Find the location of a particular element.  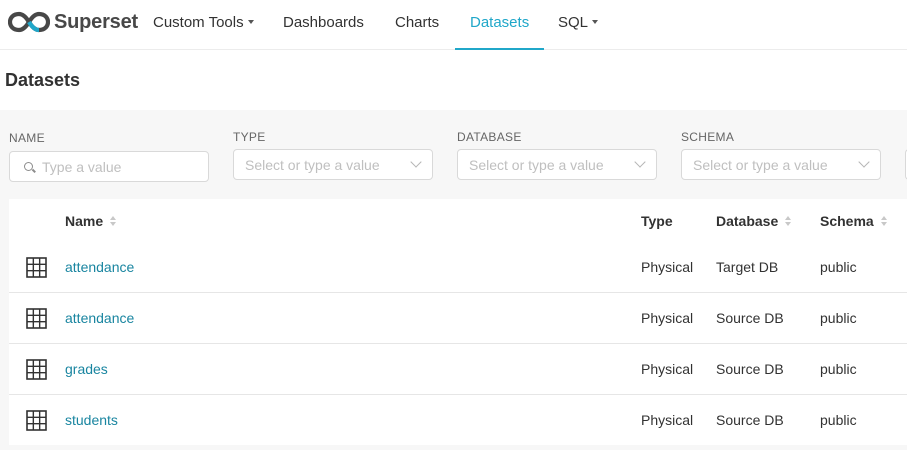

type-select: Select or type a value is located at coordinates (333, 164).